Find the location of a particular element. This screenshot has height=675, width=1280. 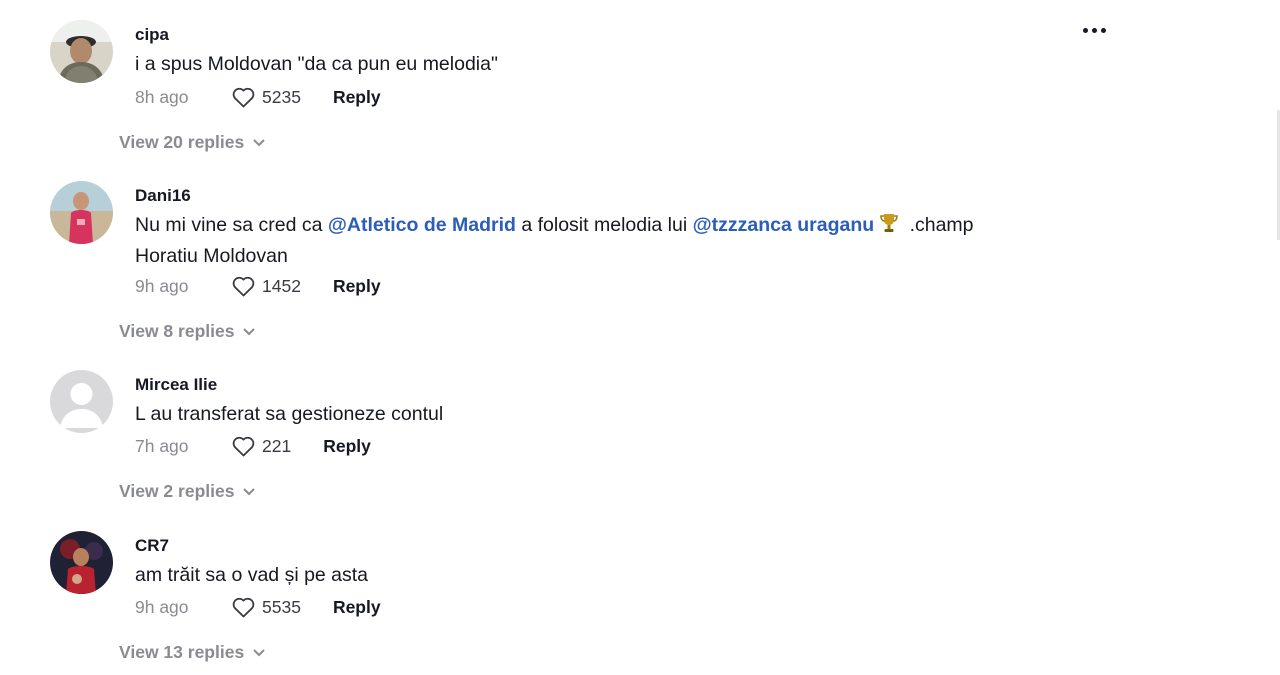

comment-meta: 9h ago 5535 Reply is located at coordinates (258, 607).